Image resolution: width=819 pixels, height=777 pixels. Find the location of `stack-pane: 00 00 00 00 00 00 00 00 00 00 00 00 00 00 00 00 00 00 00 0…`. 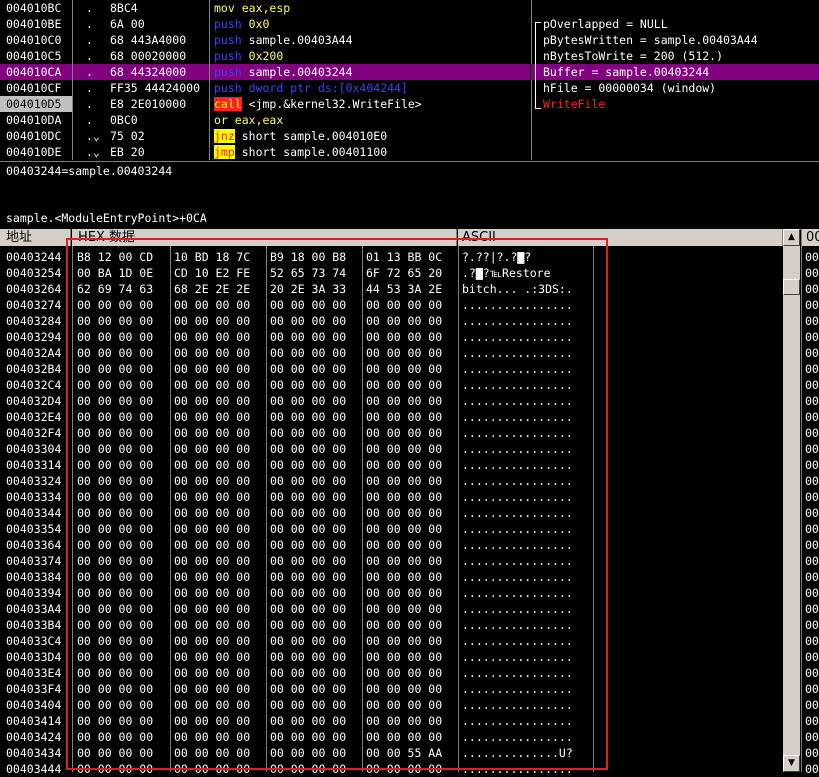

stack-pane: 00 00 00 00 00 00 00 00 00 00 00 00 00 00 00 00 00 00 00 0… is located at coordinates (810, 502).